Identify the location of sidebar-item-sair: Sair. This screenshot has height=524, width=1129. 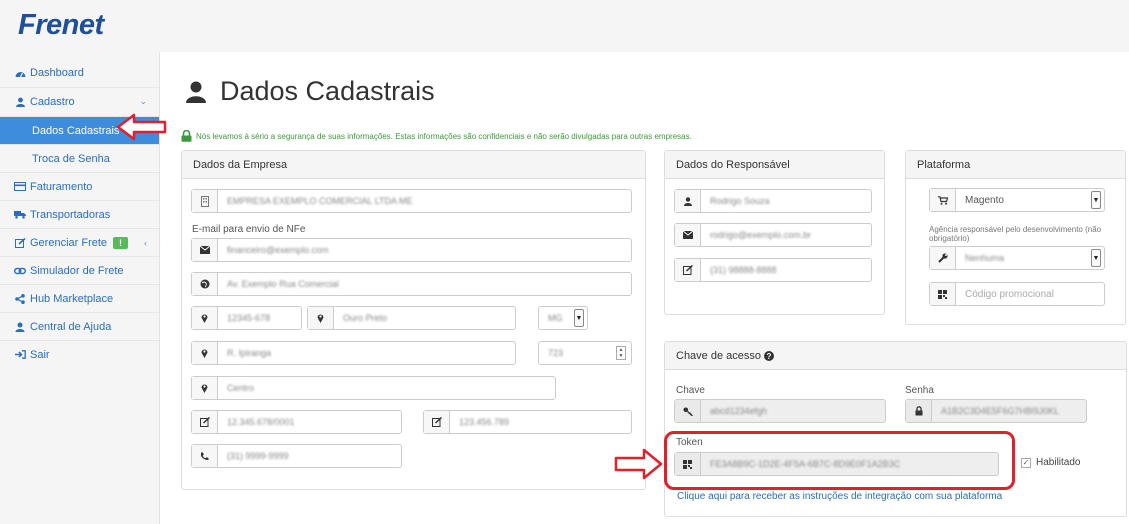
(79, 354).